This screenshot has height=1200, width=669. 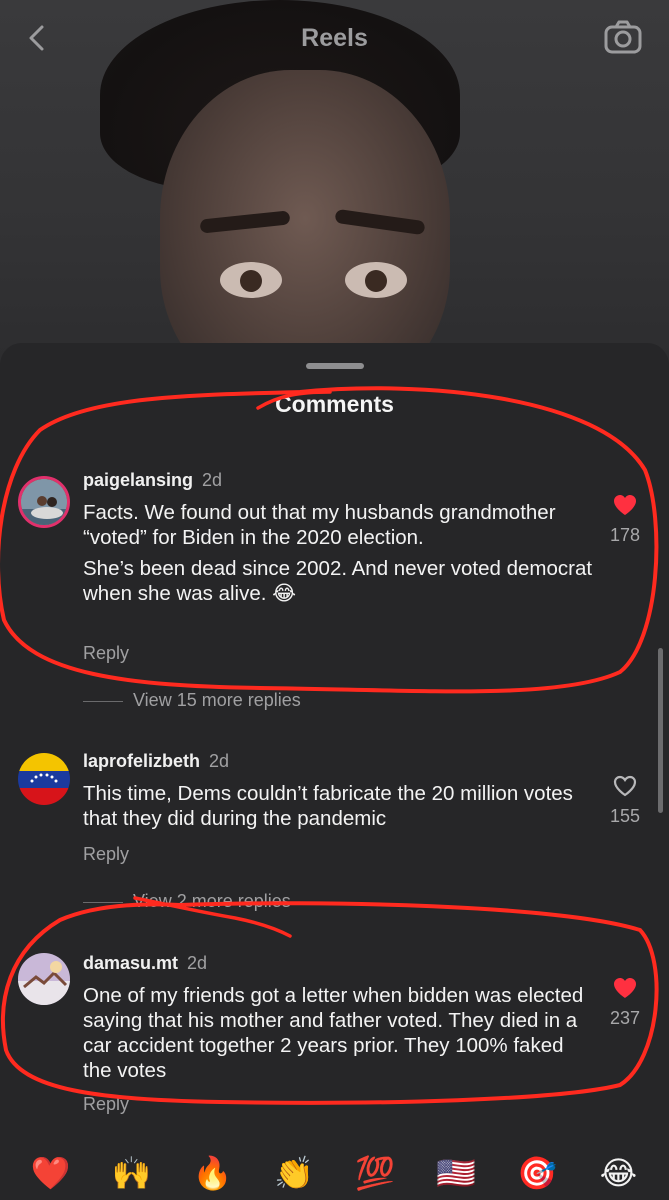 What do you see at coordinates (625, 800) in the screenshot?
I see `like-button: 155` at bounding box center [625, 800].